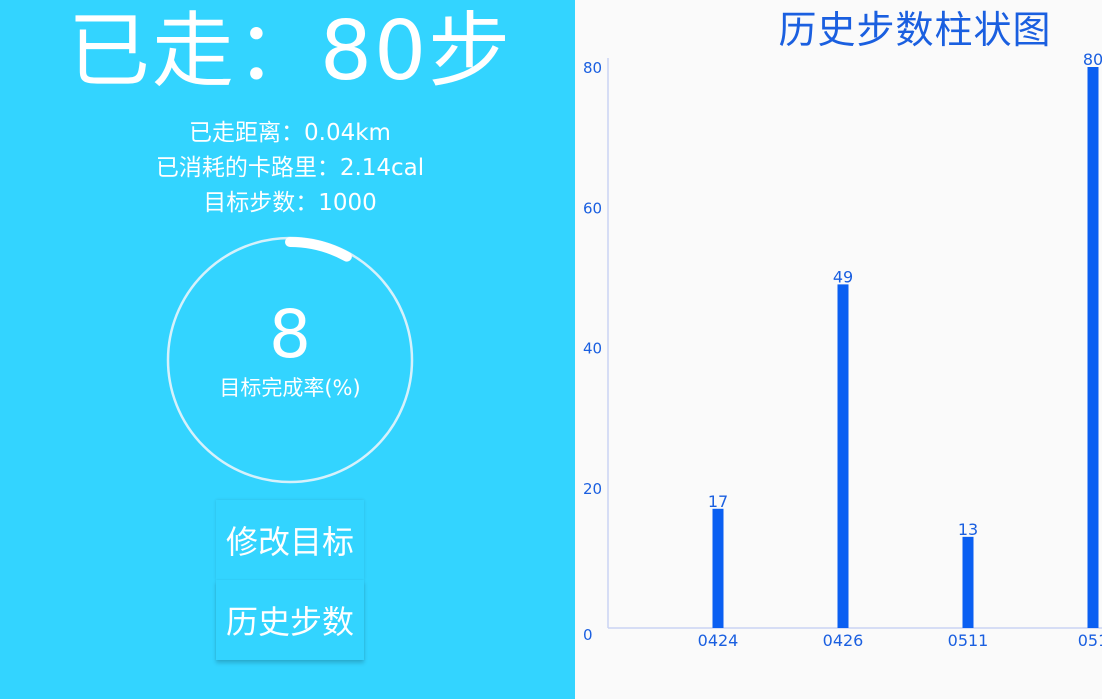  Describe the element at coordinates (843, 276) in the screenshot. I see `bar-value-label: 49` at that location.